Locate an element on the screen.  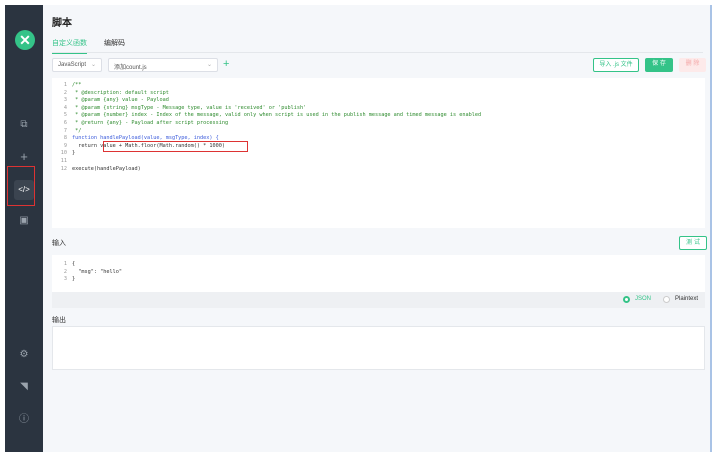
language-select: JavaScript ⌄ is located at coordinates (77, 65).